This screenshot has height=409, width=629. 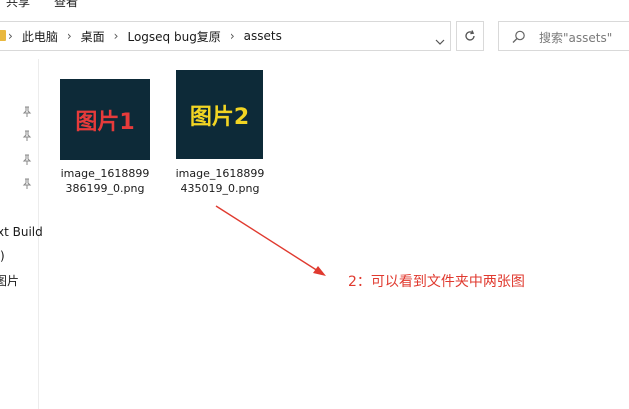 What do you see at coordinates (9, 280) in the screenshot?
I see `nav-item-pictures: 图片` at bounding box center [9, 280].